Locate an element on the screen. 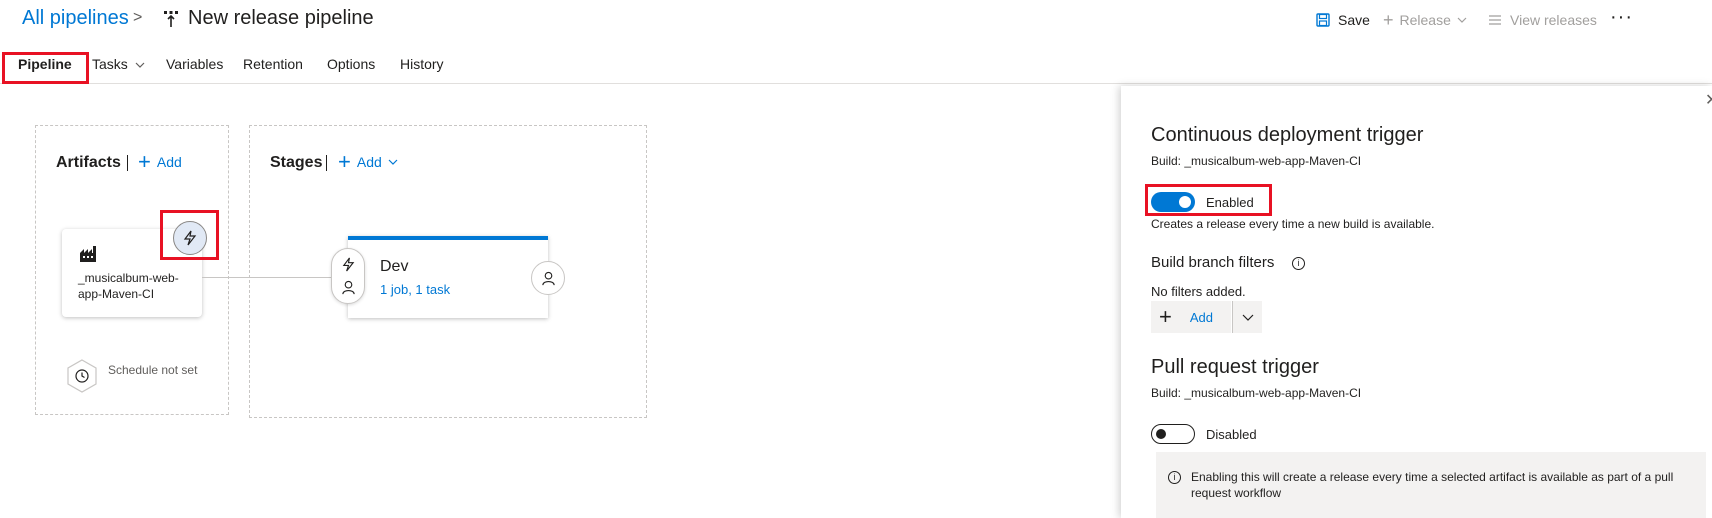 The width and height of the screenshot is (1712, 518). pr-trigger-title: Pull request trigger is located at coordinates (1235, 367).